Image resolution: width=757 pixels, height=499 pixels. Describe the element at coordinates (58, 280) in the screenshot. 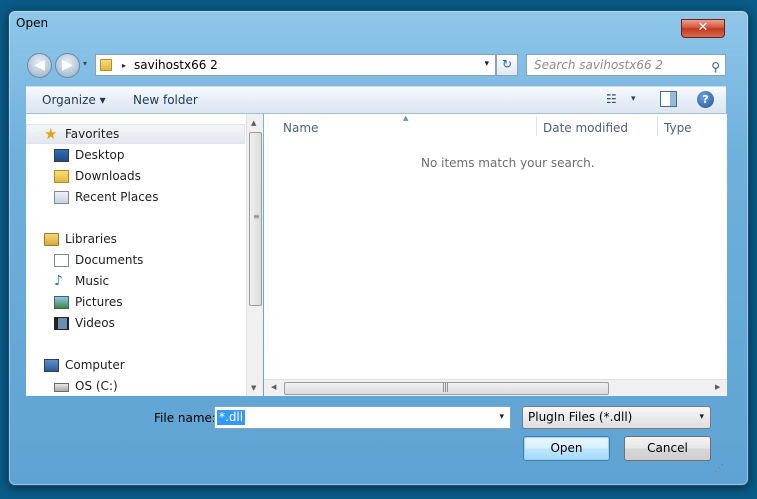

I see `music-icon: ♪` at that location.